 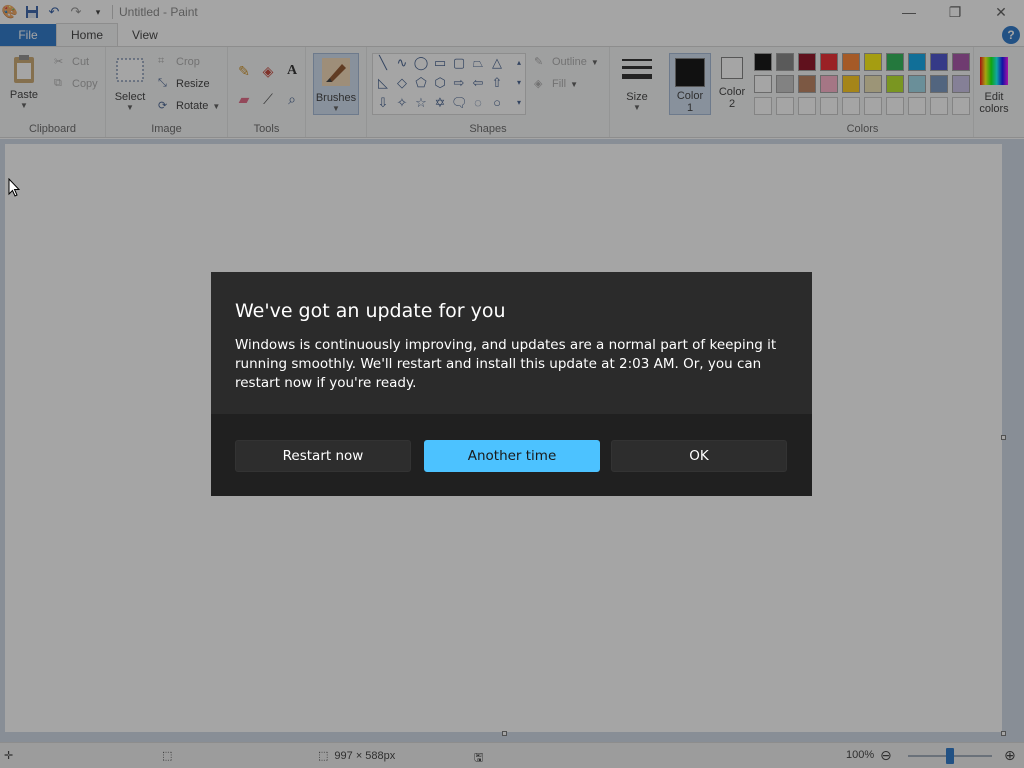 I want to click on dialog-footer: Restart now Another time OK, so click(x=511, y=455).